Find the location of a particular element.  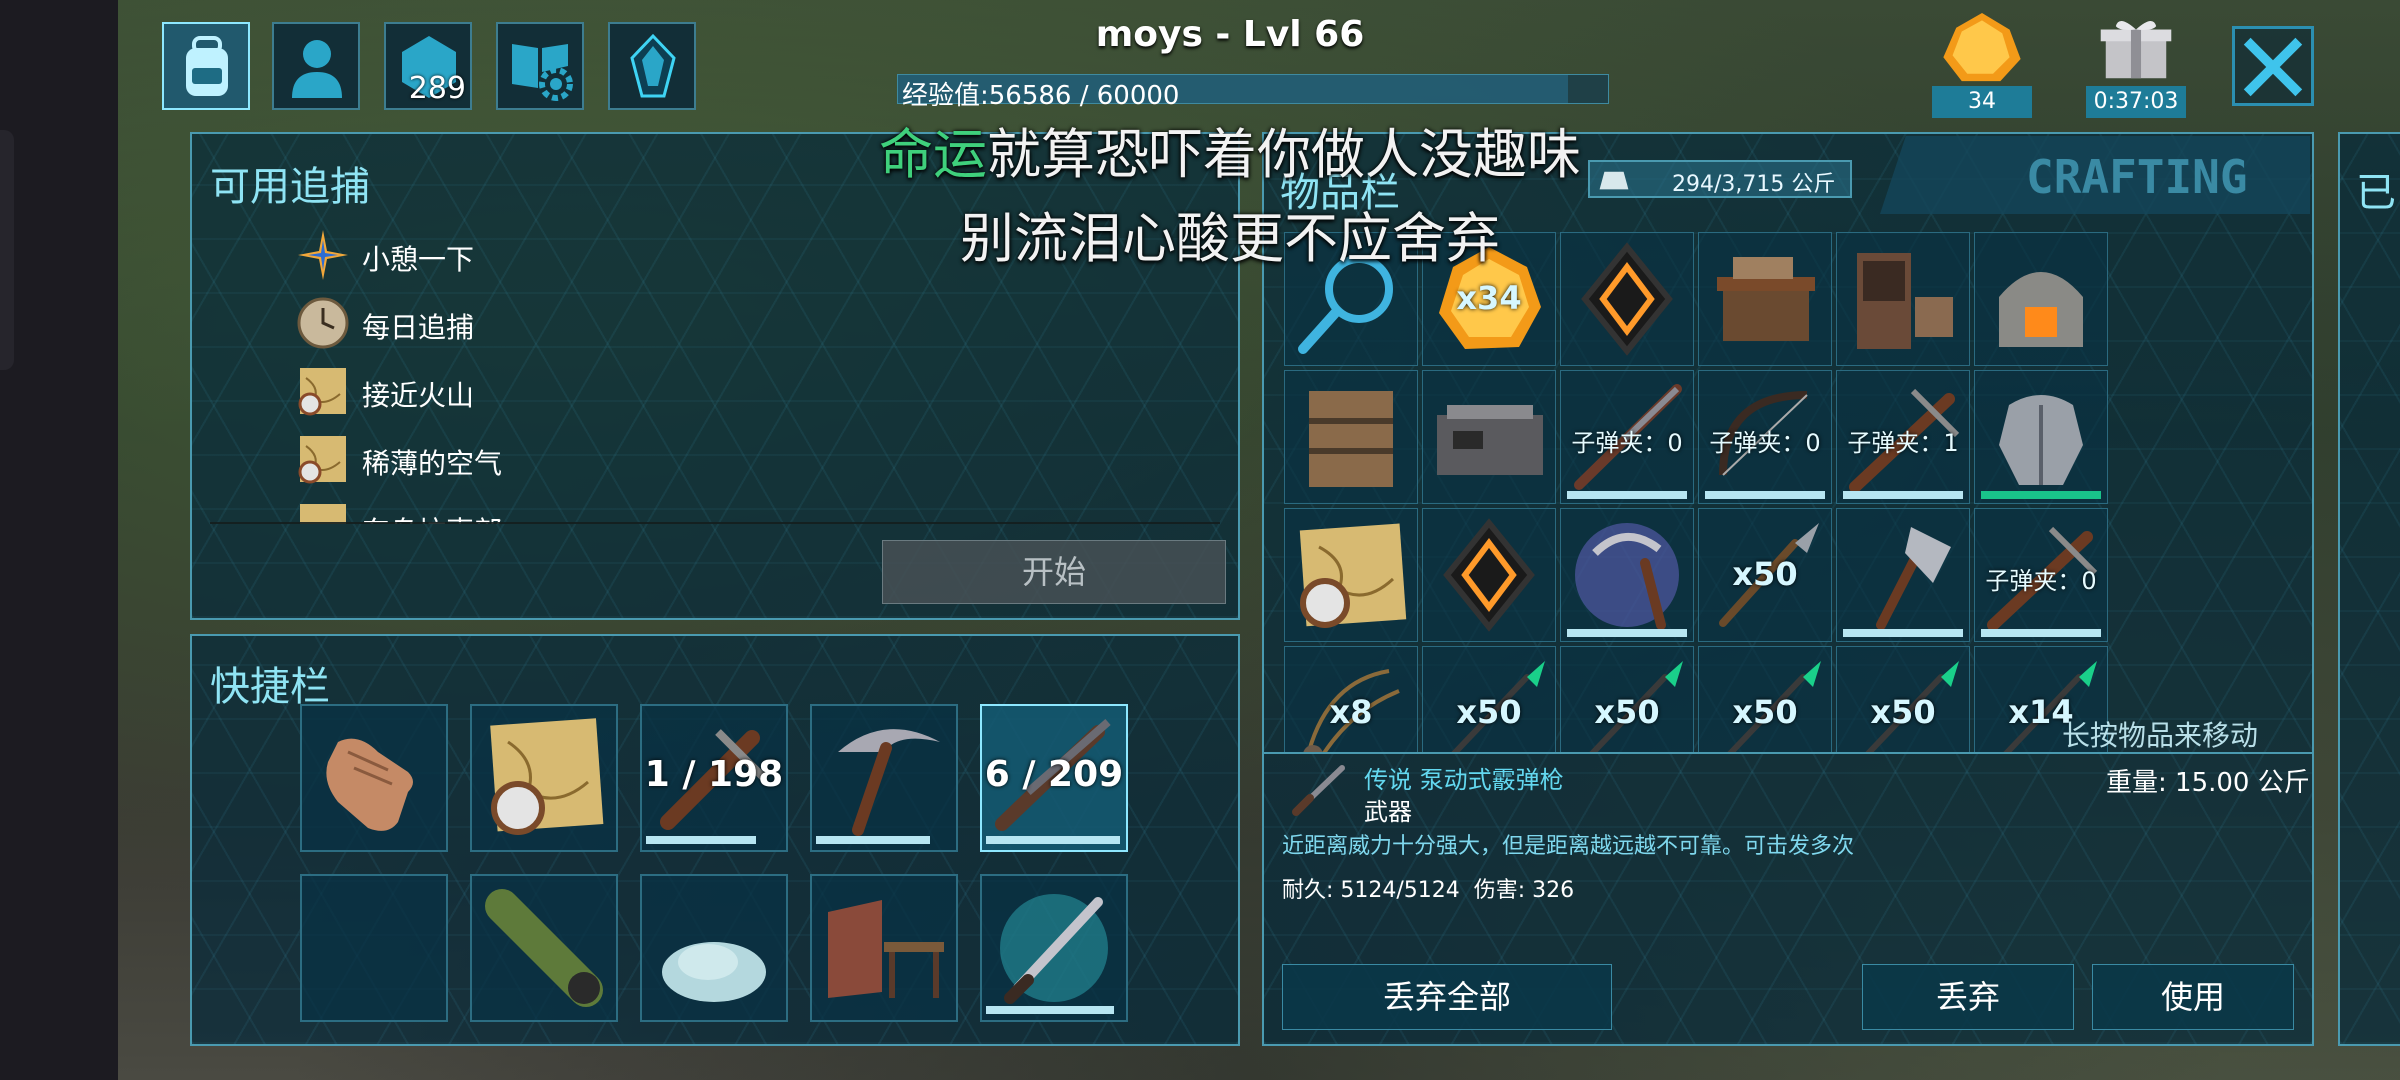

use-button: 使用 is located at coordinates (2193, 997).